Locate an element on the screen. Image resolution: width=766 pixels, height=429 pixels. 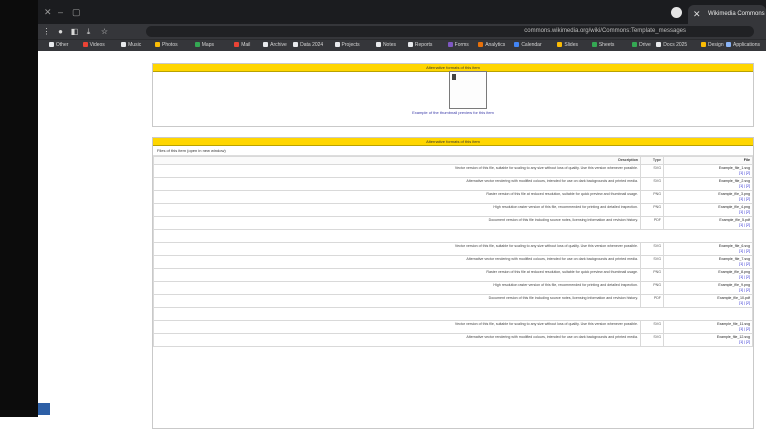
bookmark-item: Design is located at coordinates (712, 45).